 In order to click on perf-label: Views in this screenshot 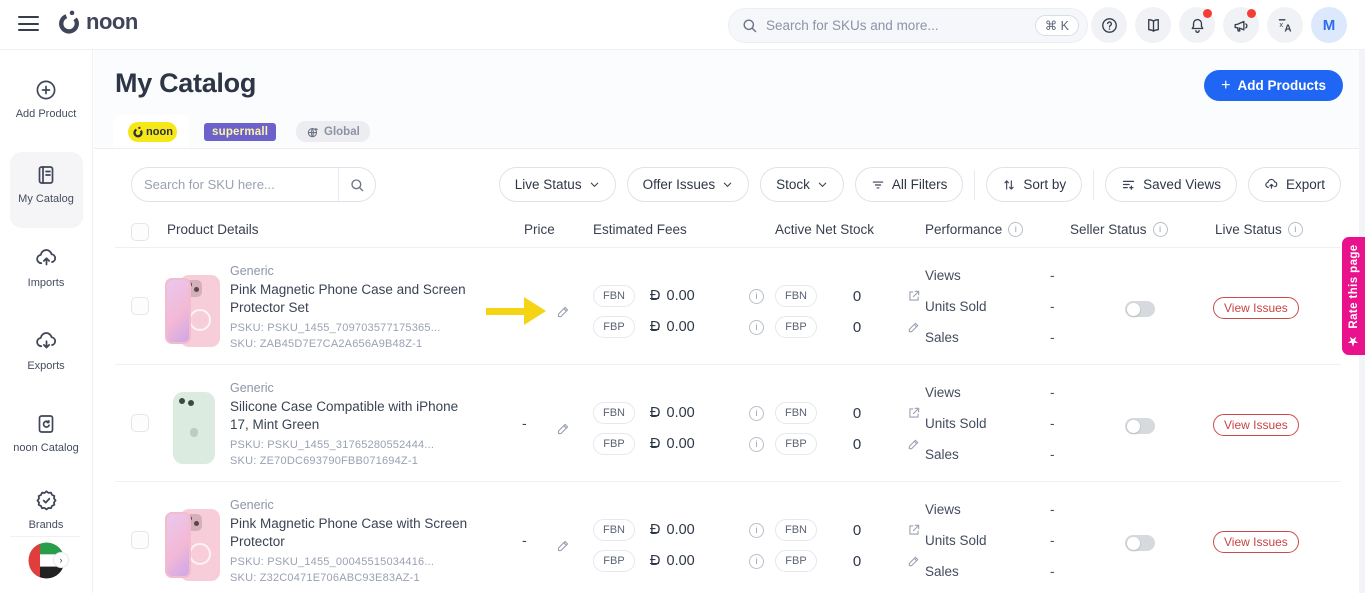, I will do `click(943, 275)`.